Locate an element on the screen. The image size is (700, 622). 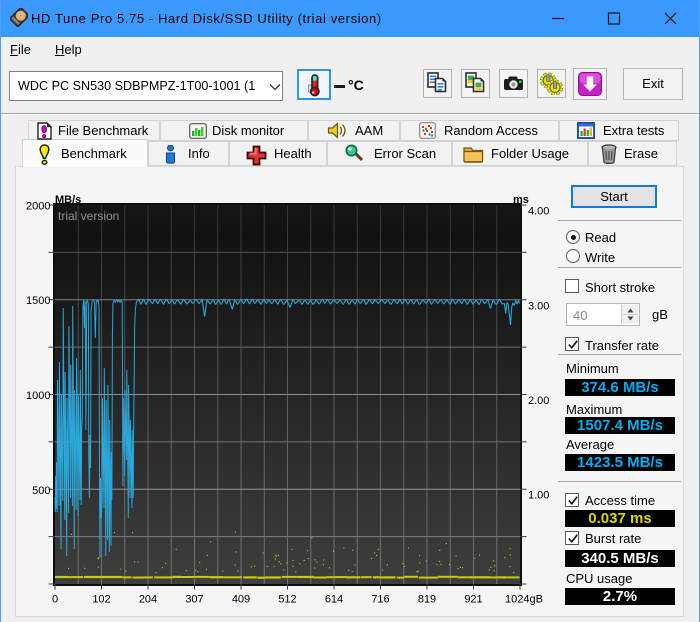
svg-text: 819 is located at coordinates (427, 600).